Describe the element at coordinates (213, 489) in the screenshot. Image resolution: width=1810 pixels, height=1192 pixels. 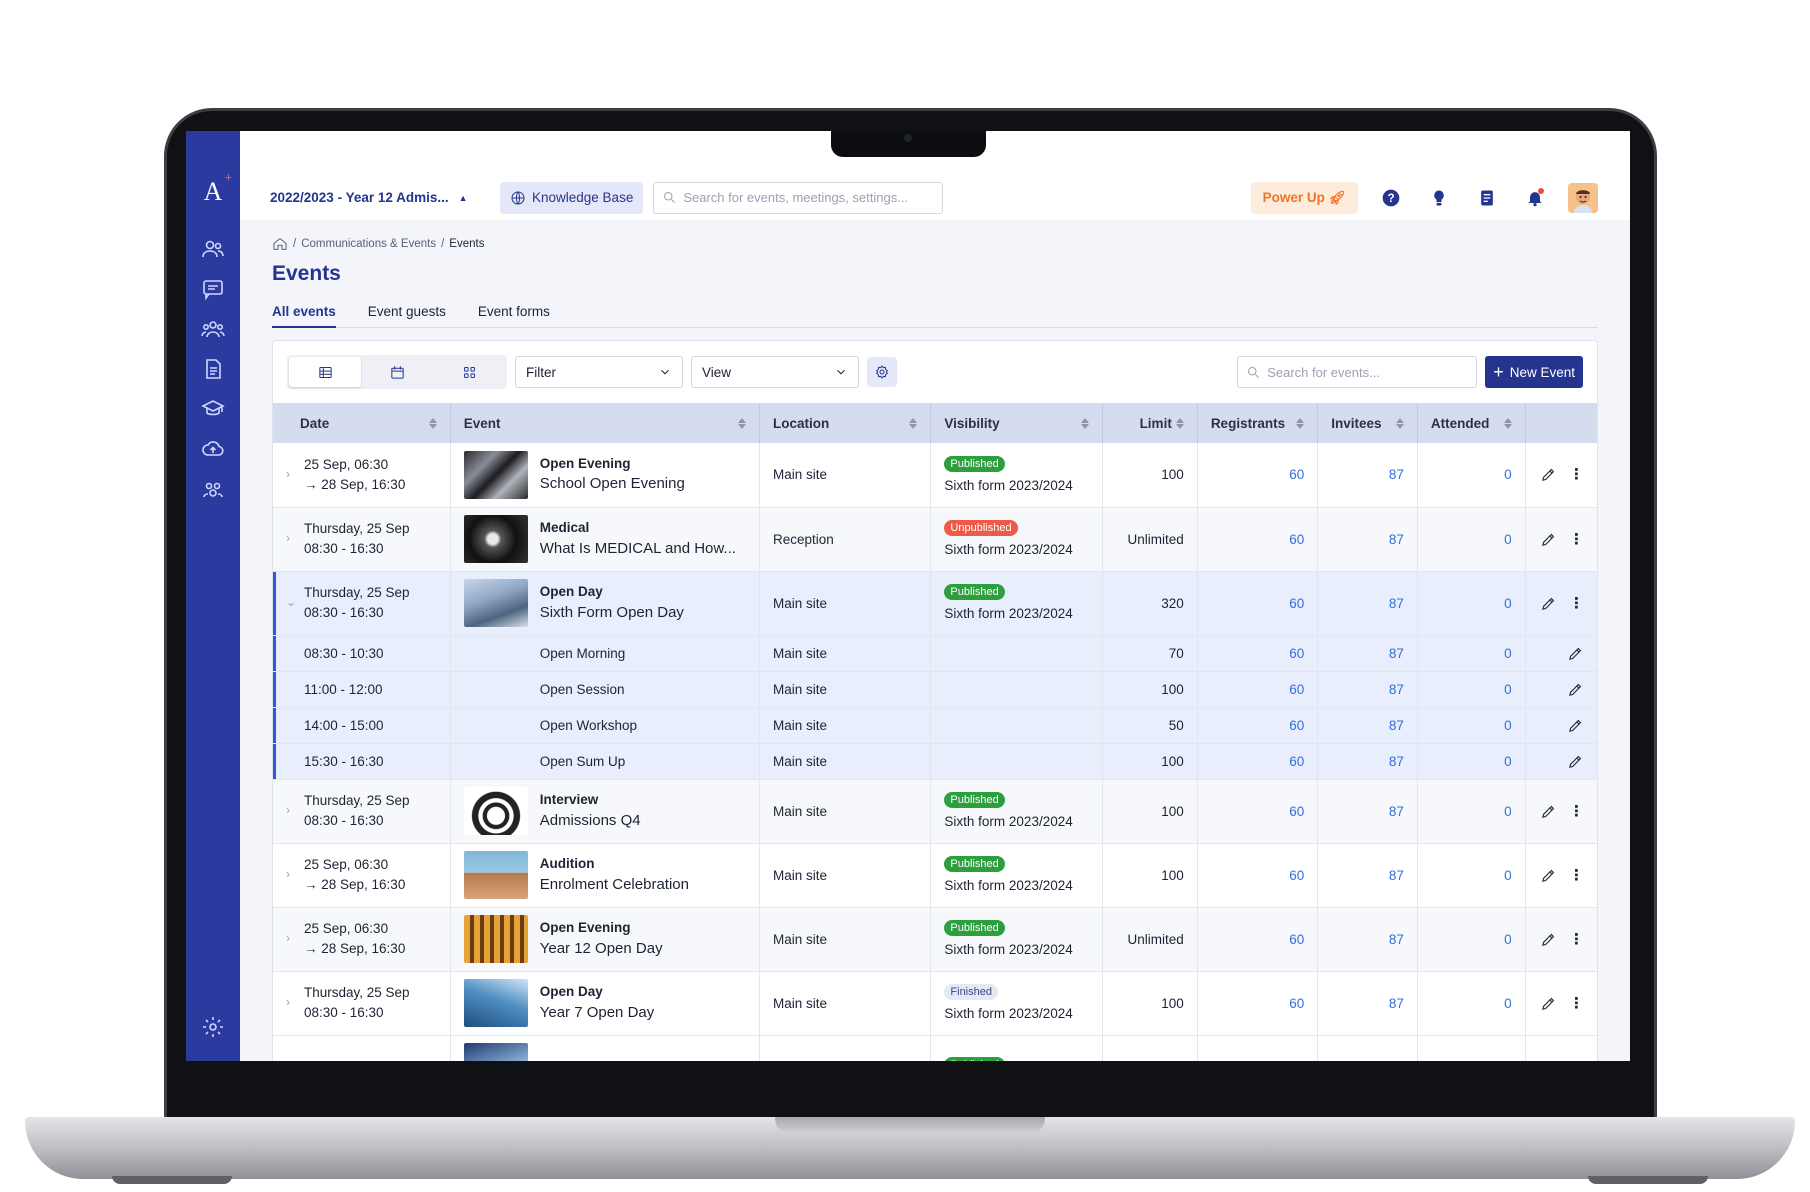
I see `settings-group-icon` at that location.